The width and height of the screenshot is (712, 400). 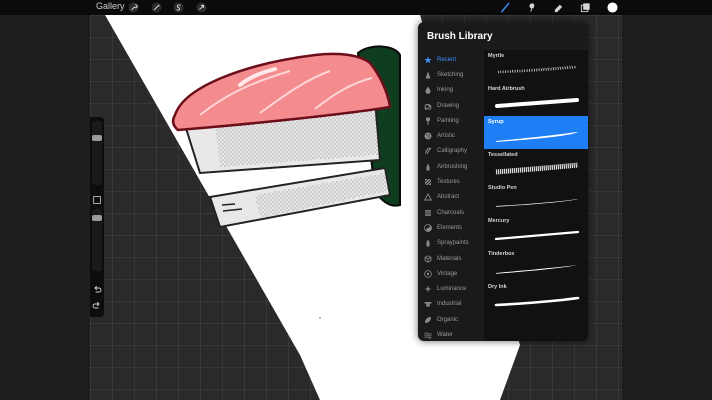 What do you see at coordinates (452, 166) in the screenshot?
I see `category-airbrushing: Airbrushing` at bounding box center [452, 166].